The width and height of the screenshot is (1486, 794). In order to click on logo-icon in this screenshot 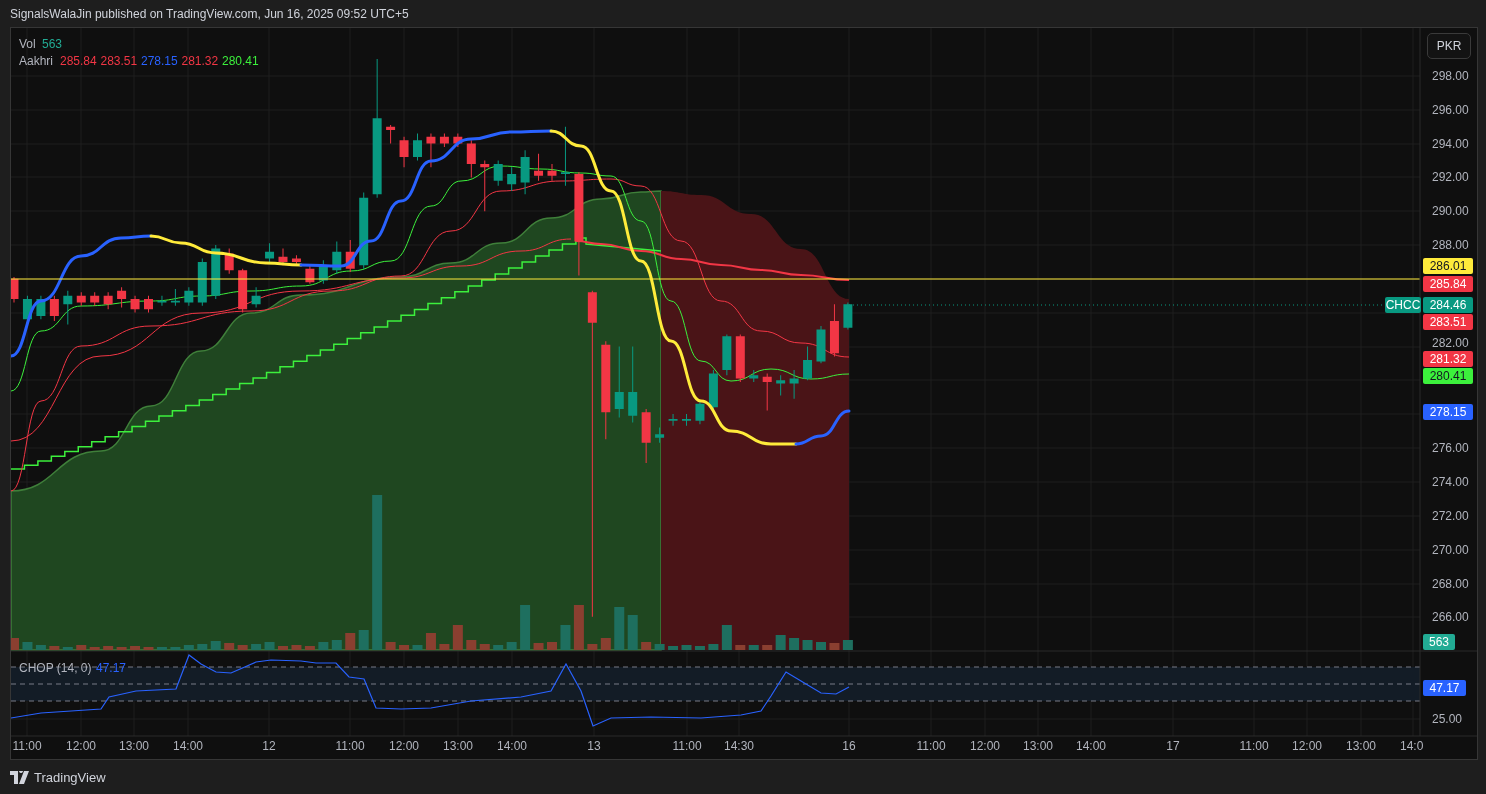, I will do `click(20, 778)`.